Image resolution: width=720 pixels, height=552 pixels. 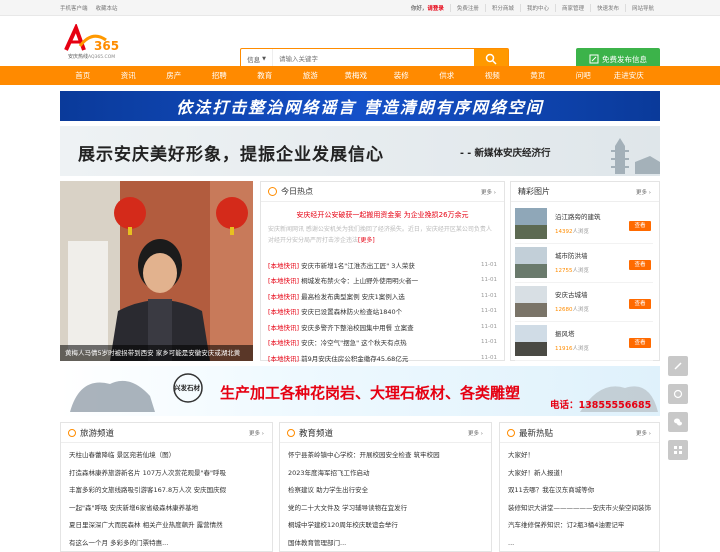 I want to click on my-center-menu: 我的中心, so click(x=537, y=8).